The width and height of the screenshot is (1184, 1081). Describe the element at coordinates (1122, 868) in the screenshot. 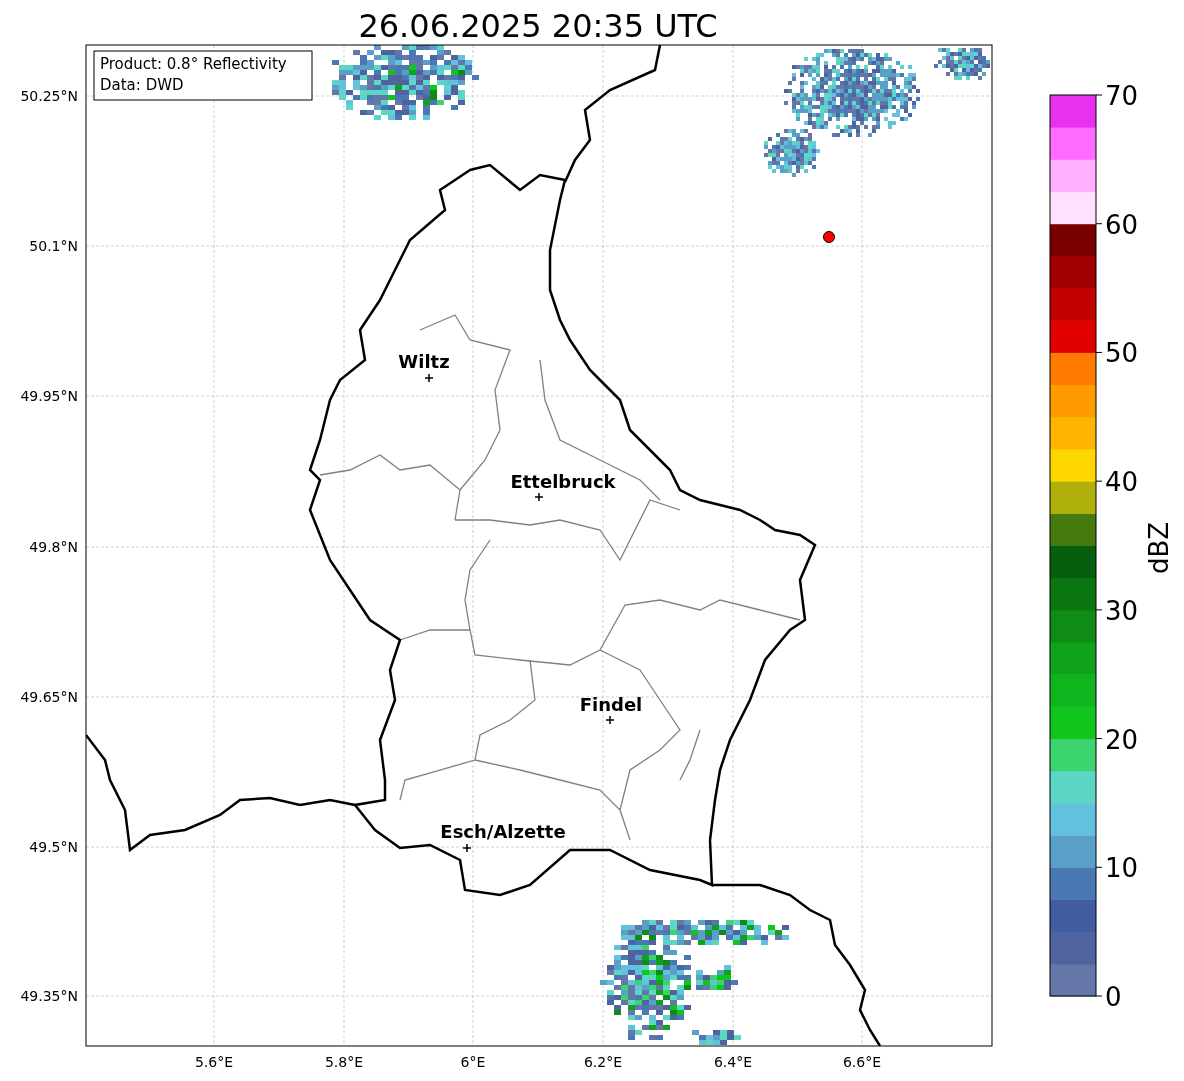

I see `colorbar-tick-label: 10` at that location.